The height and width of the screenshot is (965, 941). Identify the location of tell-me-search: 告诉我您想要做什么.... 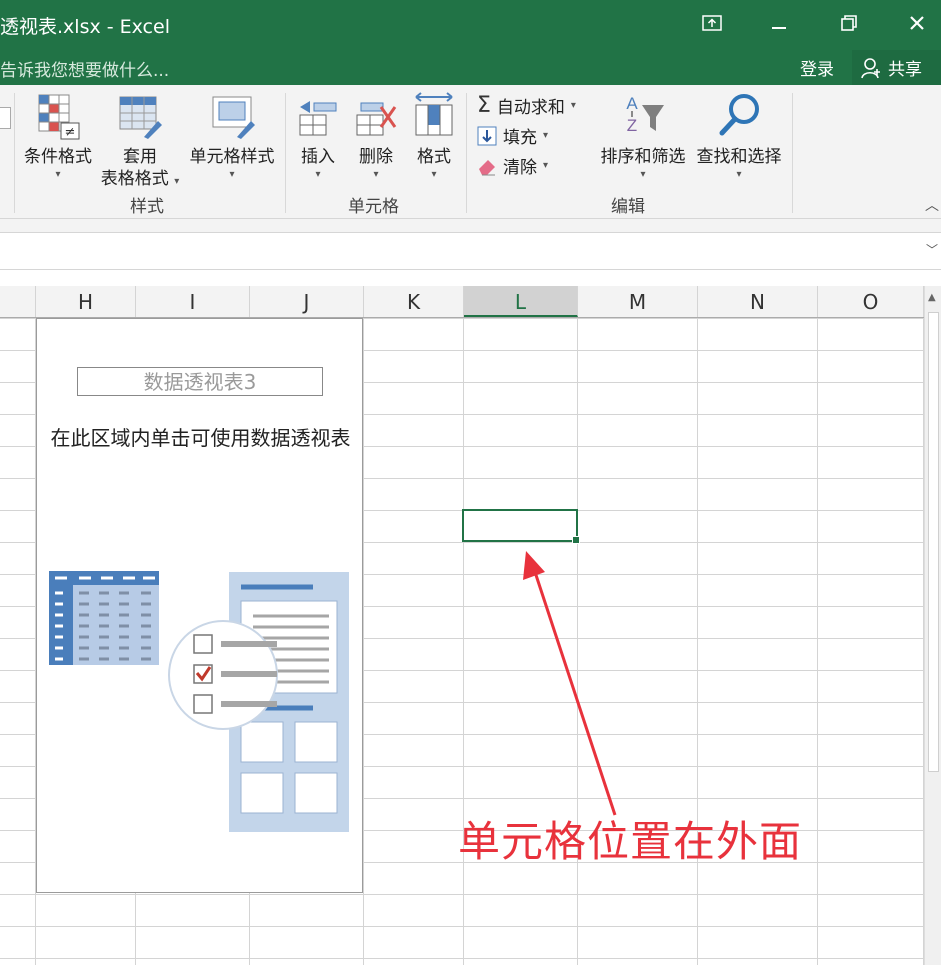
(84, 68).